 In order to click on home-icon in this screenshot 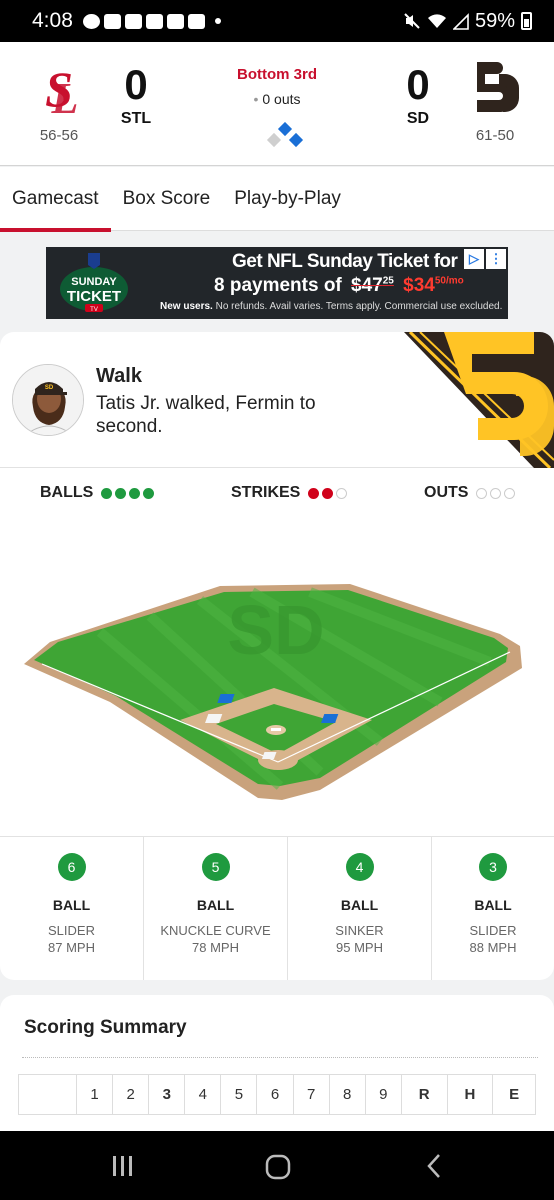, I will do `click(278, 1167)`.